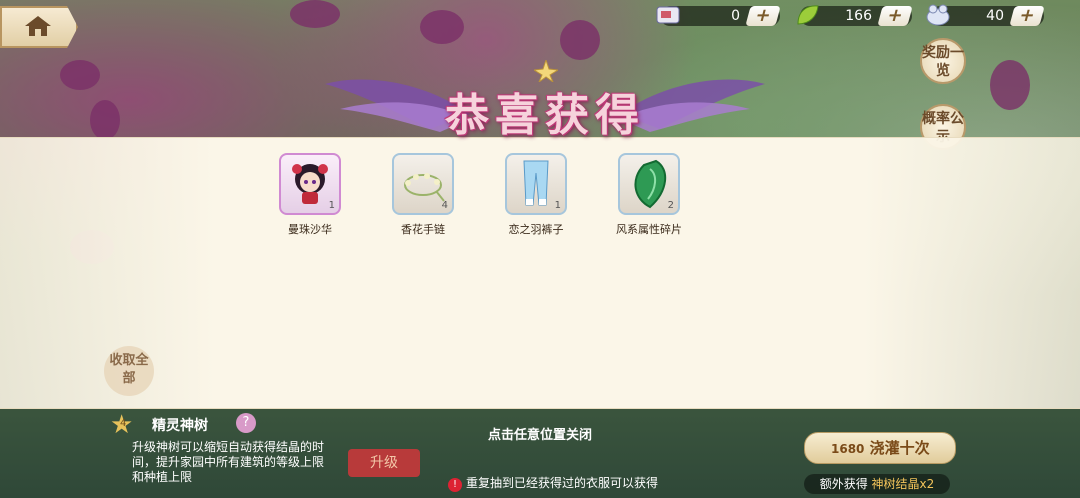 This screenshot has height=498, width=1080. I want to click on add-ticket-button: +, so click(763, 15).